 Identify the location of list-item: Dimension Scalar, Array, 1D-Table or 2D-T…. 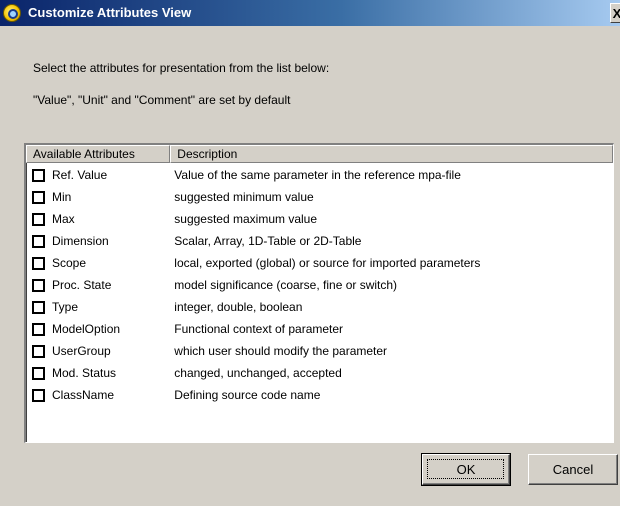
(319, 241).